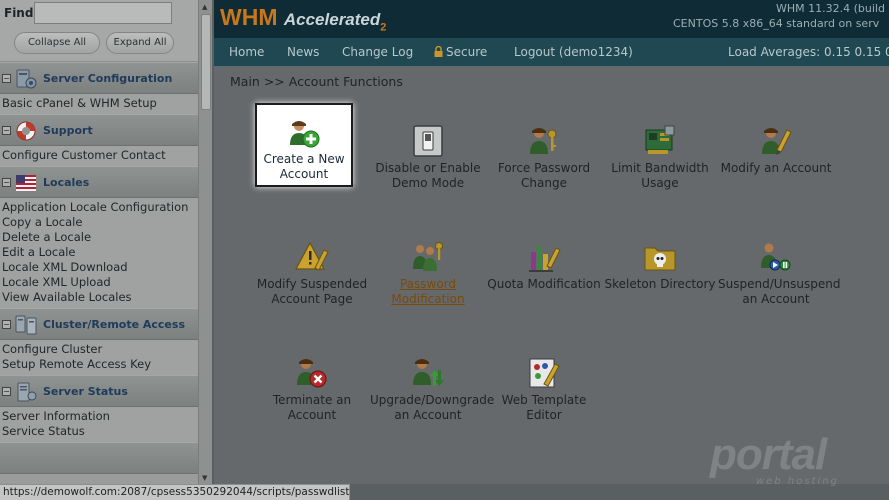 This screenshot has height=500, width=889. What do you see at coordinates (66, 182) in the screenshot?
I see `section-title: Locales` at bounding box center [66, 182].